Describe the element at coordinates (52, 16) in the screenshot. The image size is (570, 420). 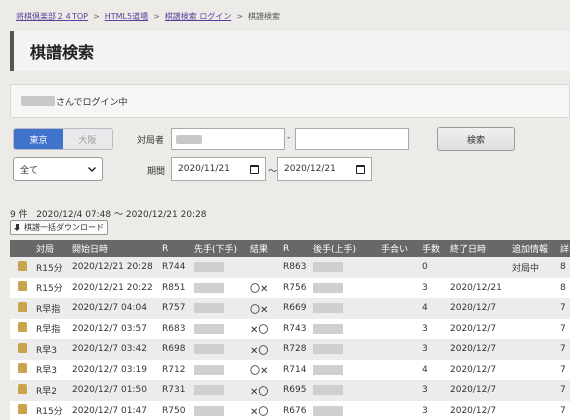
I see `breadcrumb-link-top: 将棋倶楽部２４TOP` at that location.